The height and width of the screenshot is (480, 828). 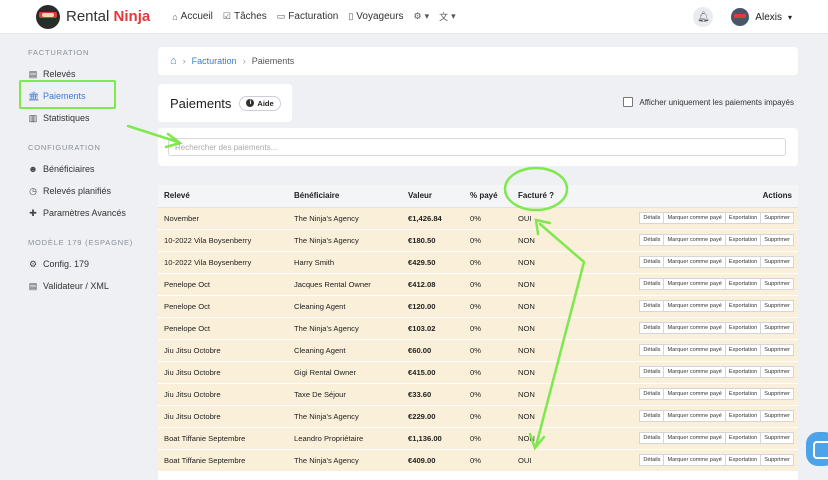 I want to click on col-header-beneficiaire: Bénéficiaire, so click(x=345, y=196).